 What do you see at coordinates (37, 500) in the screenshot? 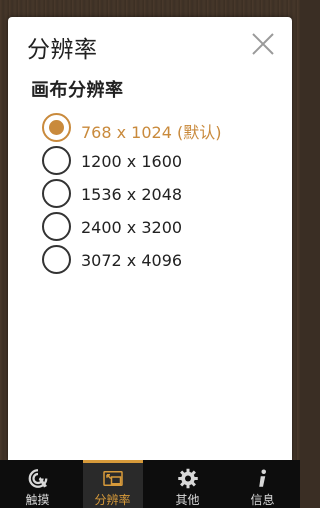
I see `tab-label: 触摸` at bounding box center [37, 500].